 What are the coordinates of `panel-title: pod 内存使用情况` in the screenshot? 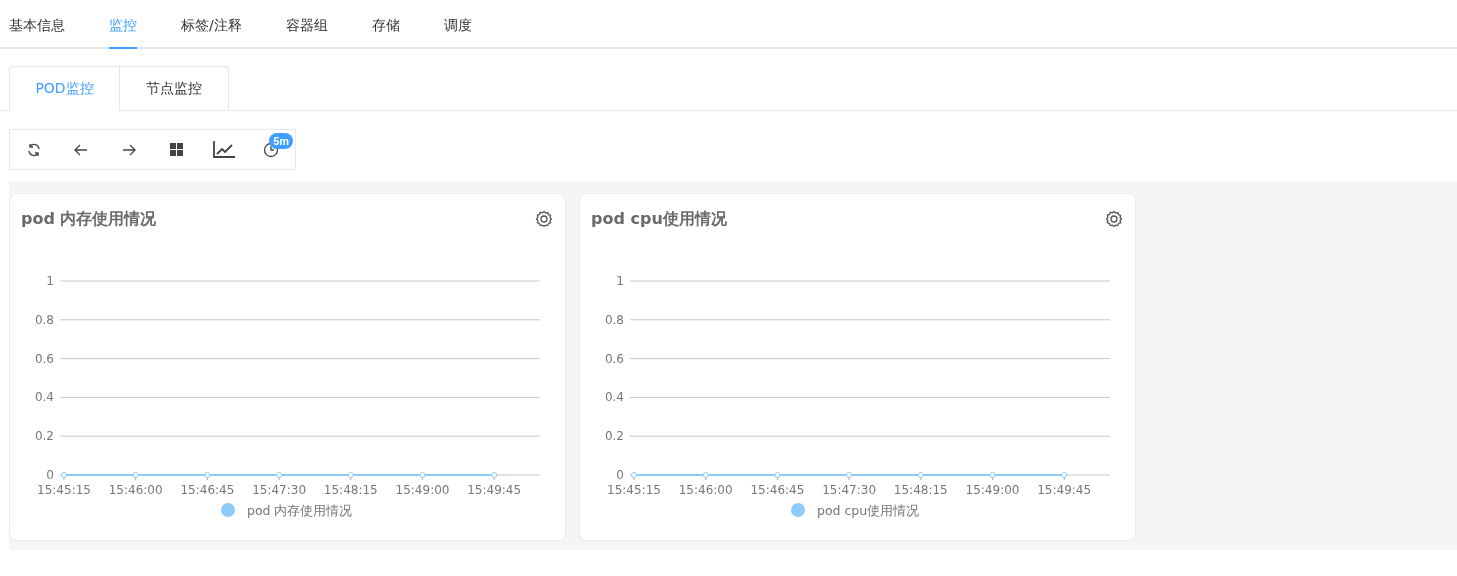 It's located at (89, 219).